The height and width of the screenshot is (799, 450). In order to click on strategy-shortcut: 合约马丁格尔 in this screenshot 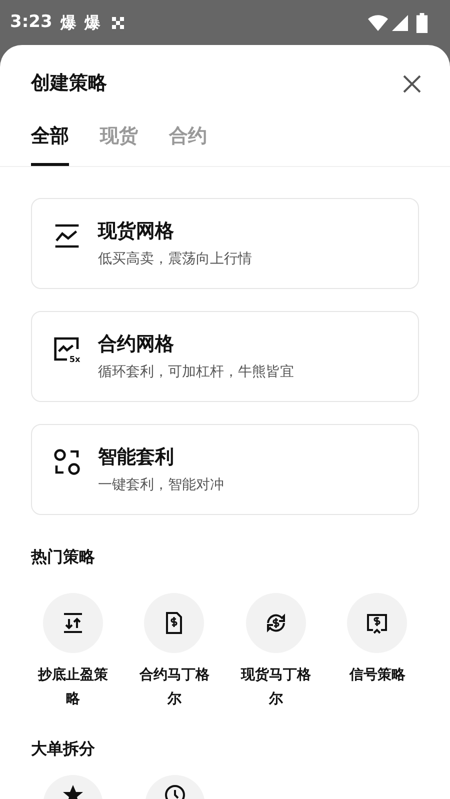, I will do `click(174, 651)`.